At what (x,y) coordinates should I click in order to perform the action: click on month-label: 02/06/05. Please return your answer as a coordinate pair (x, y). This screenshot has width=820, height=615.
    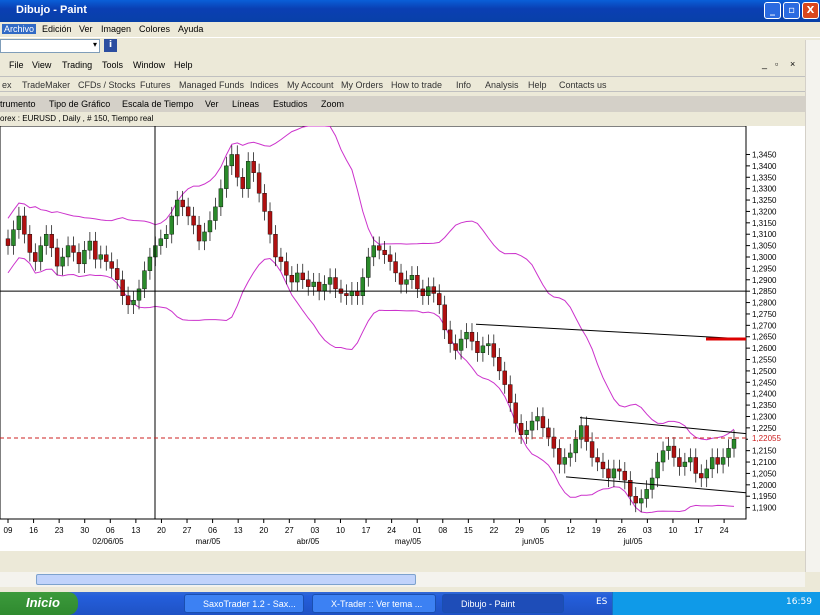
    Looking at the image, I should click on (108, 541).